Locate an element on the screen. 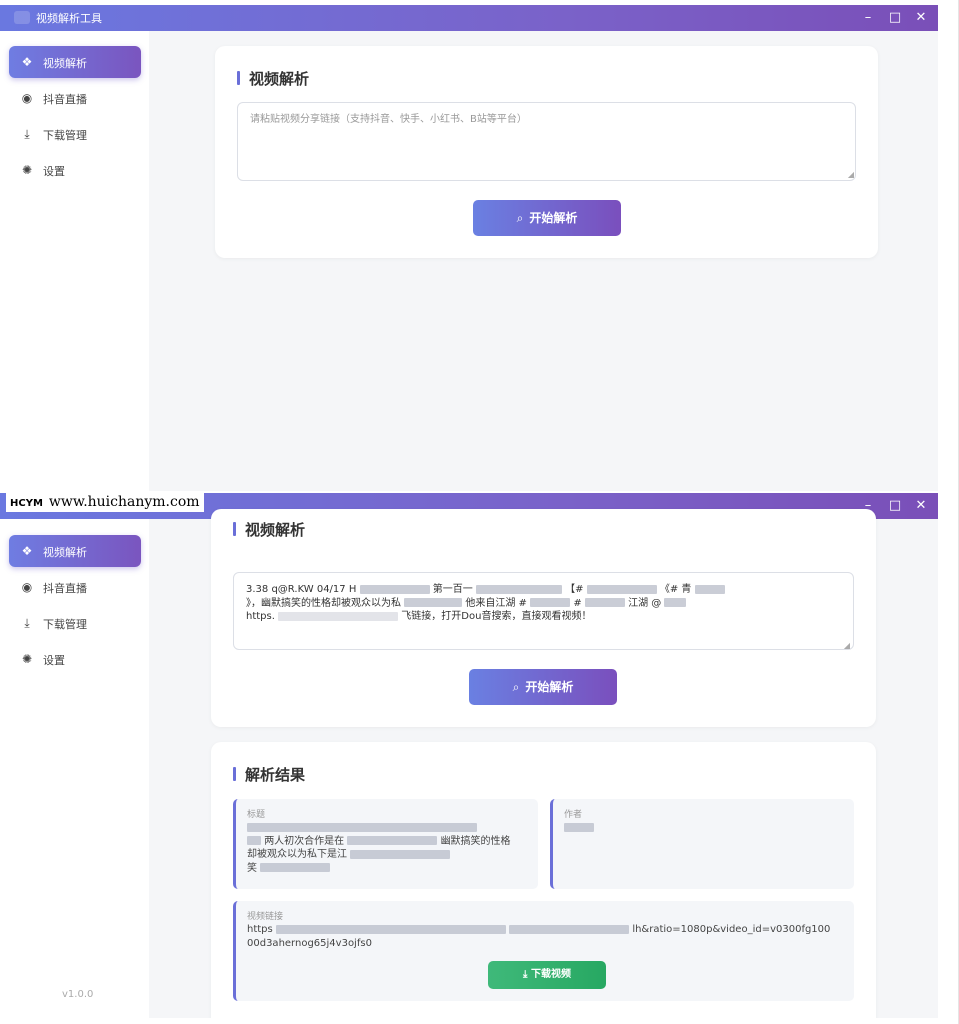 The width and height of the screenshot is (959, 1024). app-logo-icon is located at coordinates (22, 17).